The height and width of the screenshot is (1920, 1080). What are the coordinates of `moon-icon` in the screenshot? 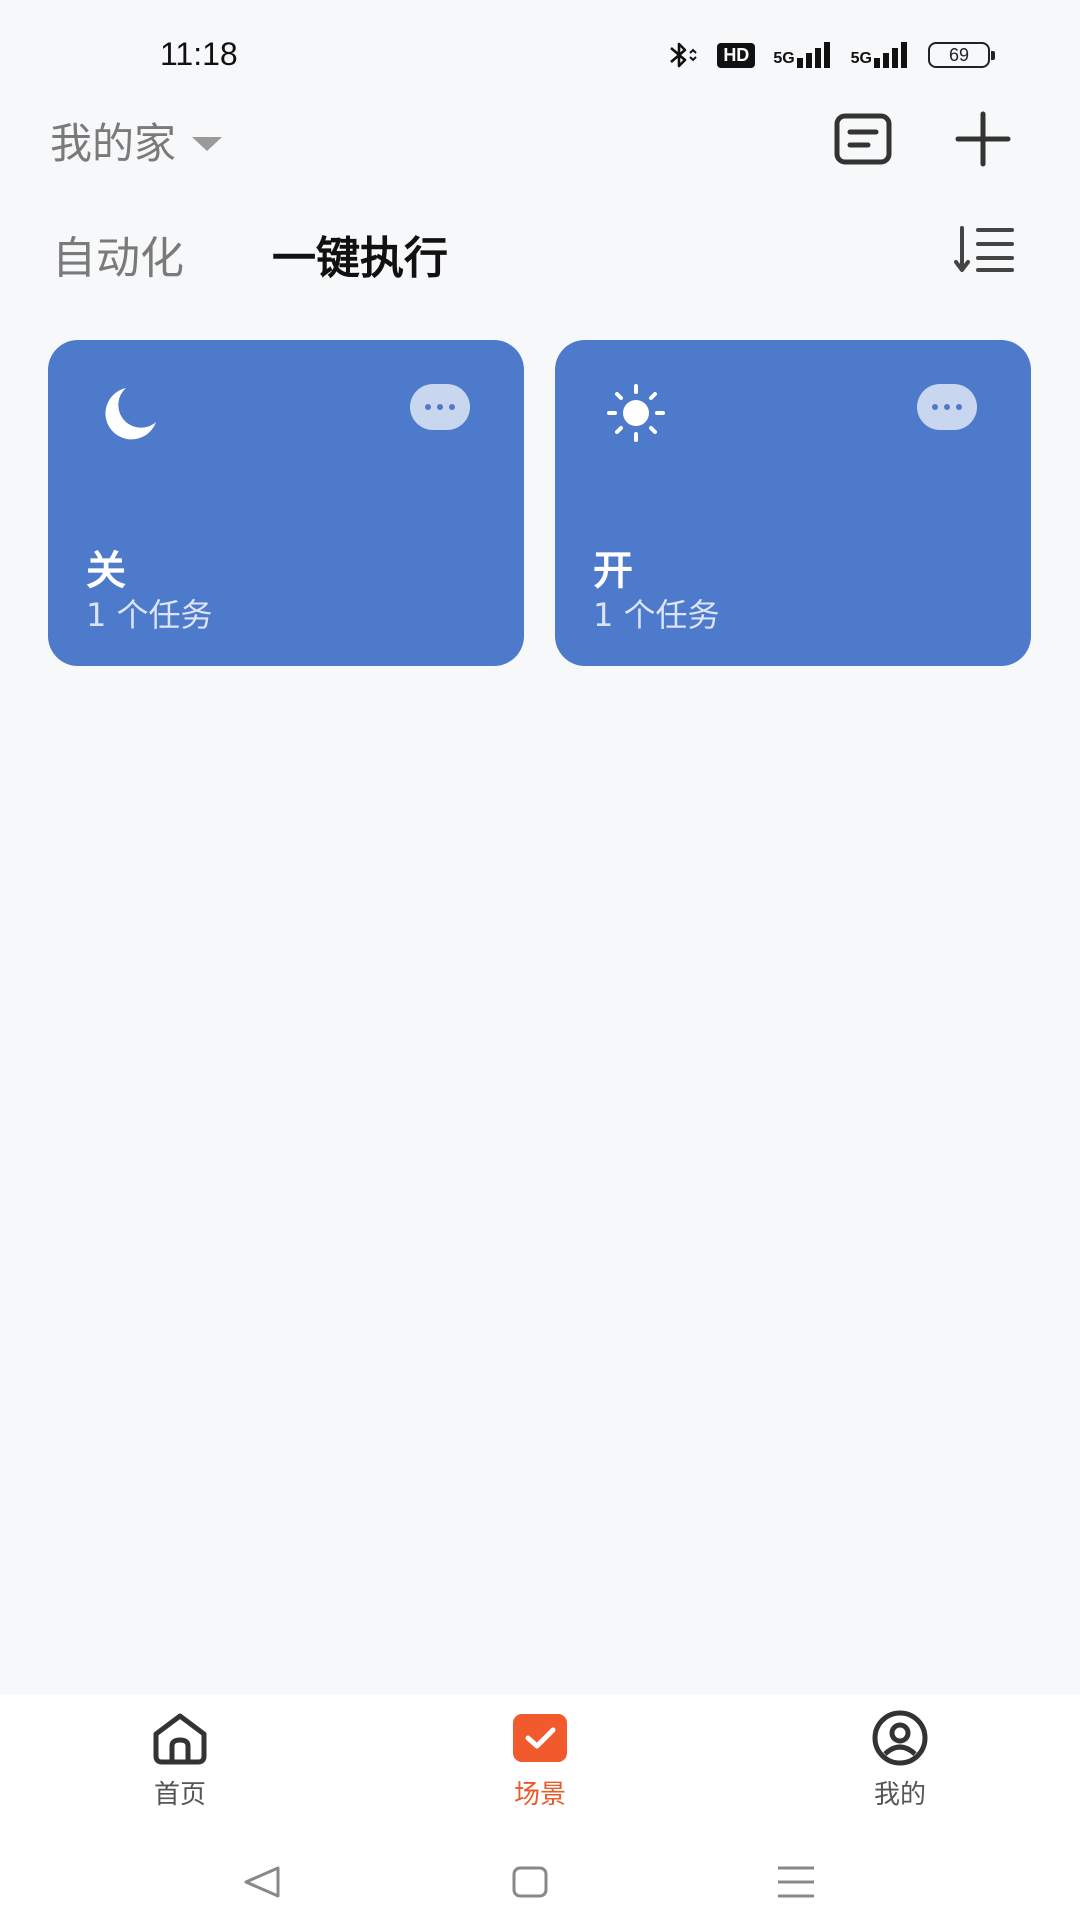 It's located at (130, 414).